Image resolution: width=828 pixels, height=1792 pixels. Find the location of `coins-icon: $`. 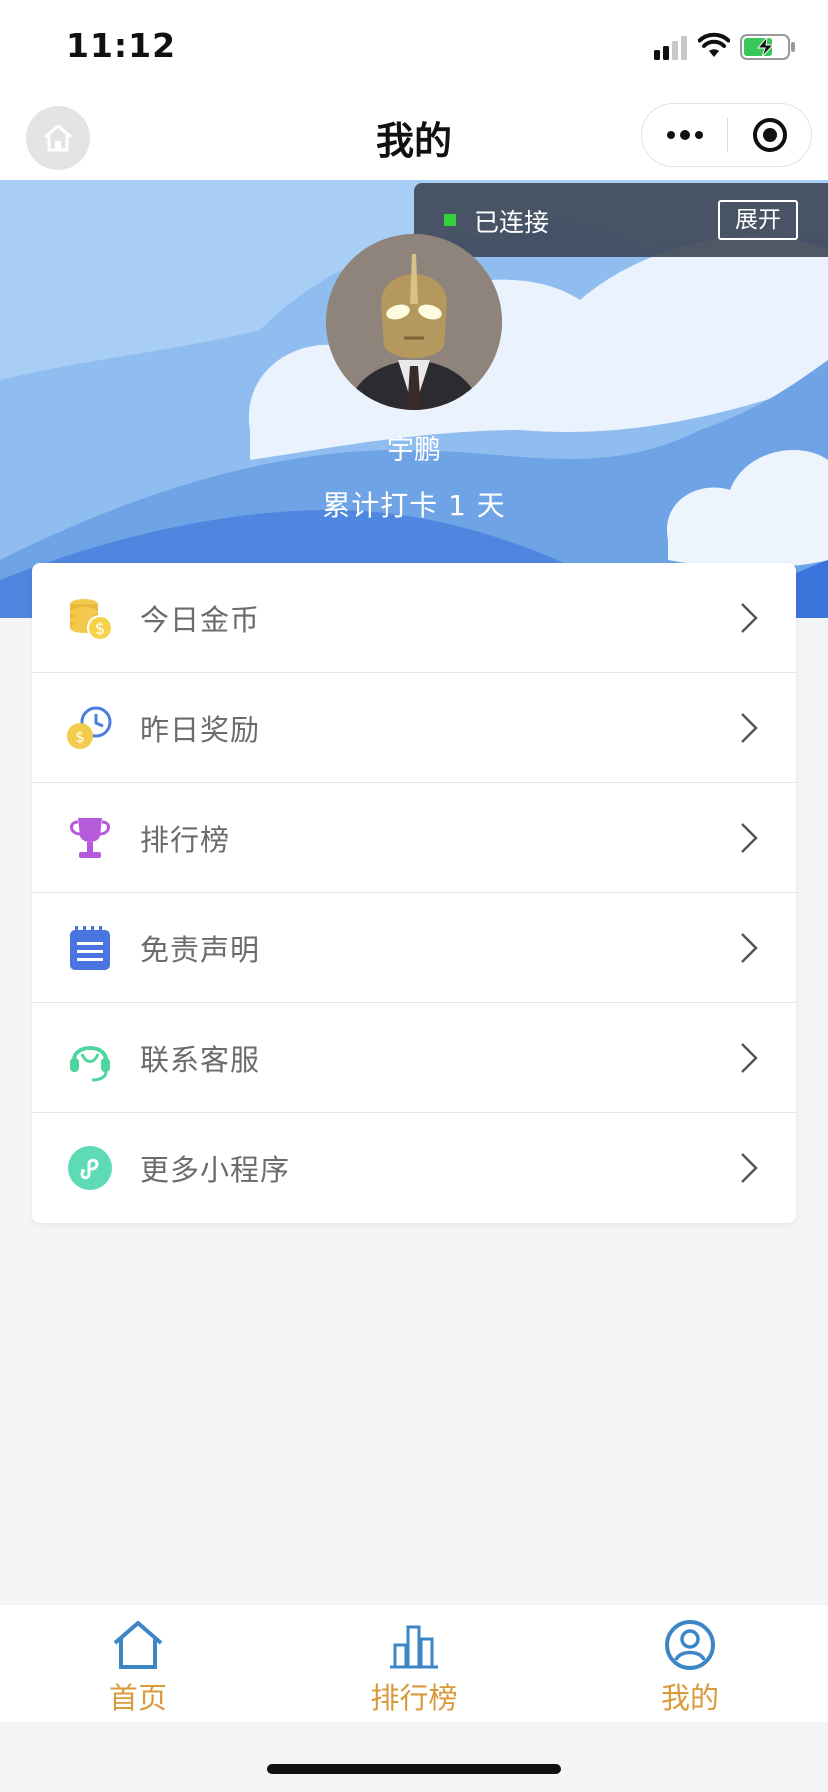

coins-icon: $ is located at coordinates (91, 620).